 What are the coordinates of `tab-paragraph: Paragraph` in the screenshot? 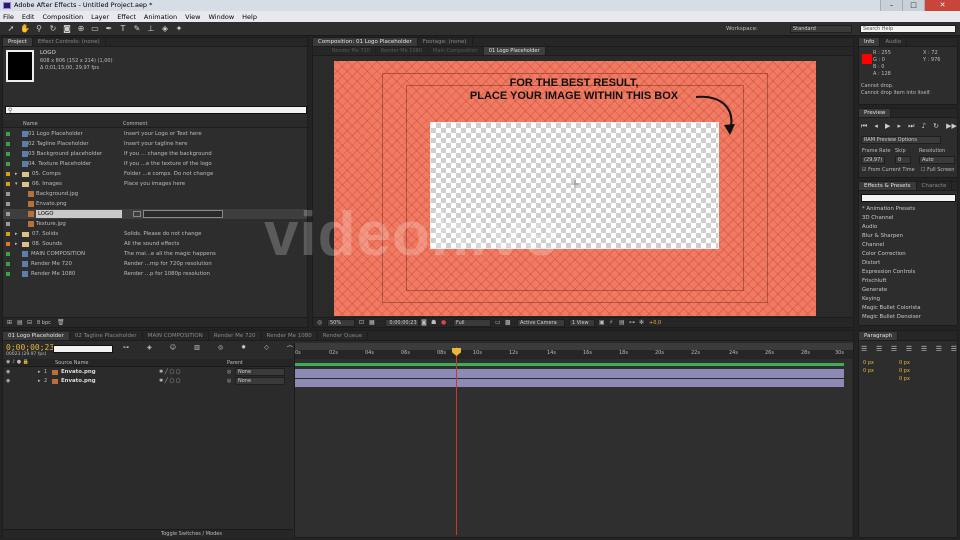 It's located at (879, 336).